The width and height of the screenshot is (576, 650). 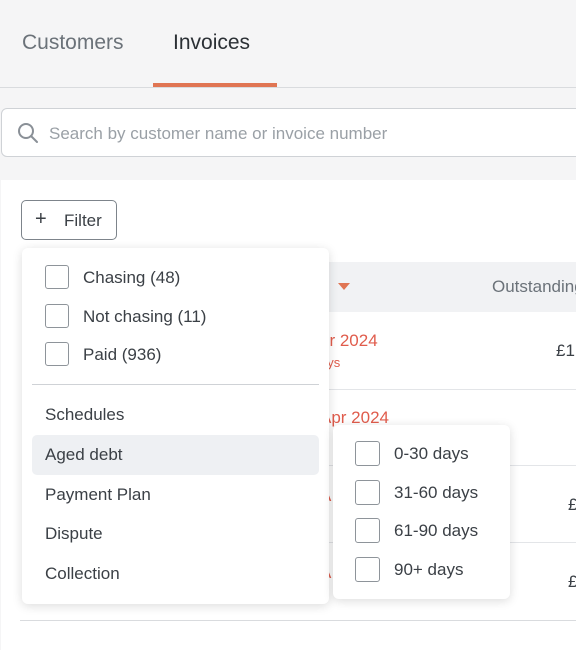 What do you see at coordinates (84, 454) in the screenshot?
I see `menu-item-label: Aged debt` at bounding box center [84, 454].